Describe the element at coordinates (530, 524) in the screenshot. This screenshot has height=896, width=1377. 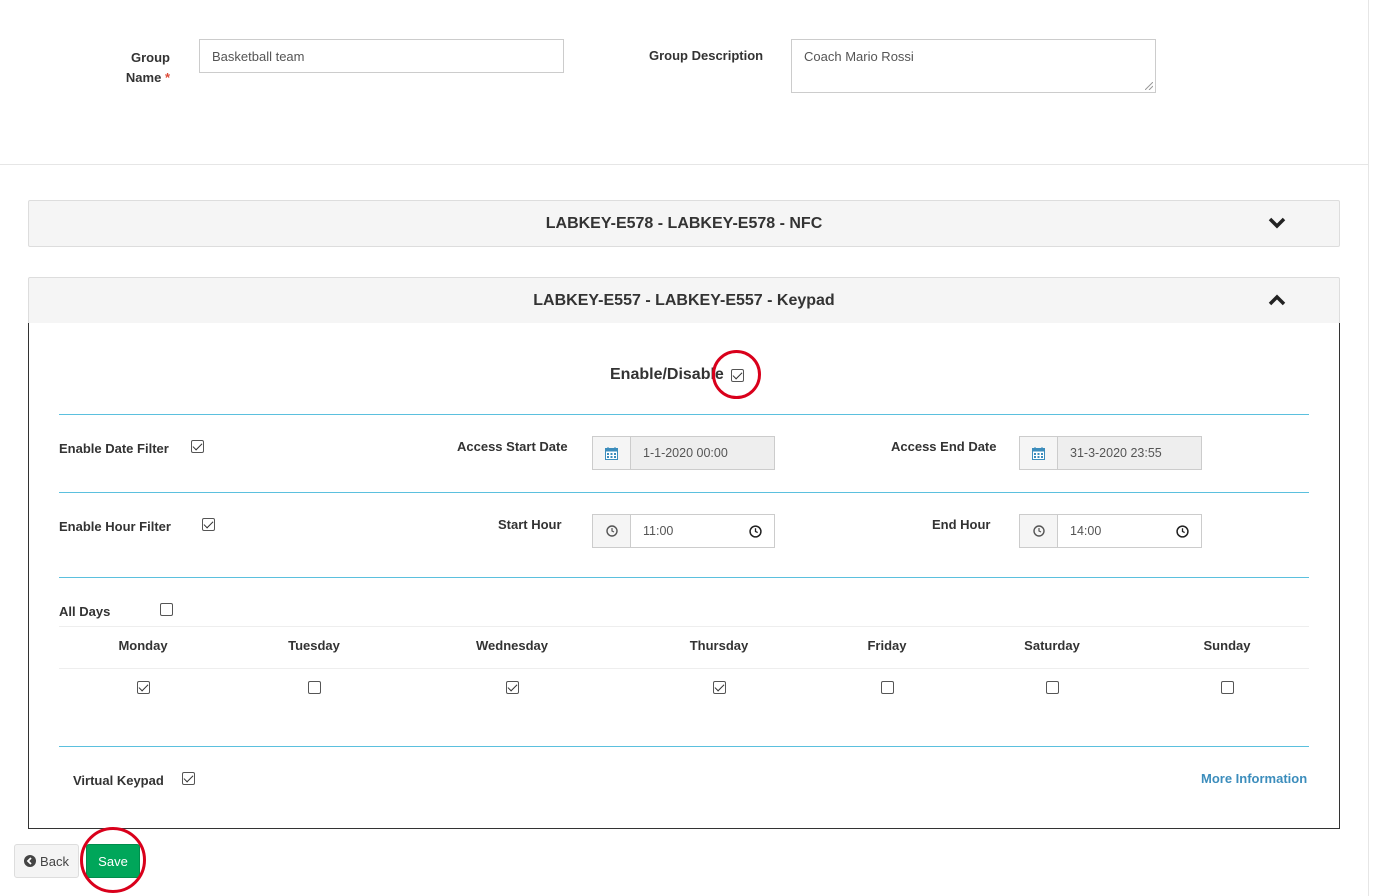
I see `start-hour-label: Start Hour` at that location.